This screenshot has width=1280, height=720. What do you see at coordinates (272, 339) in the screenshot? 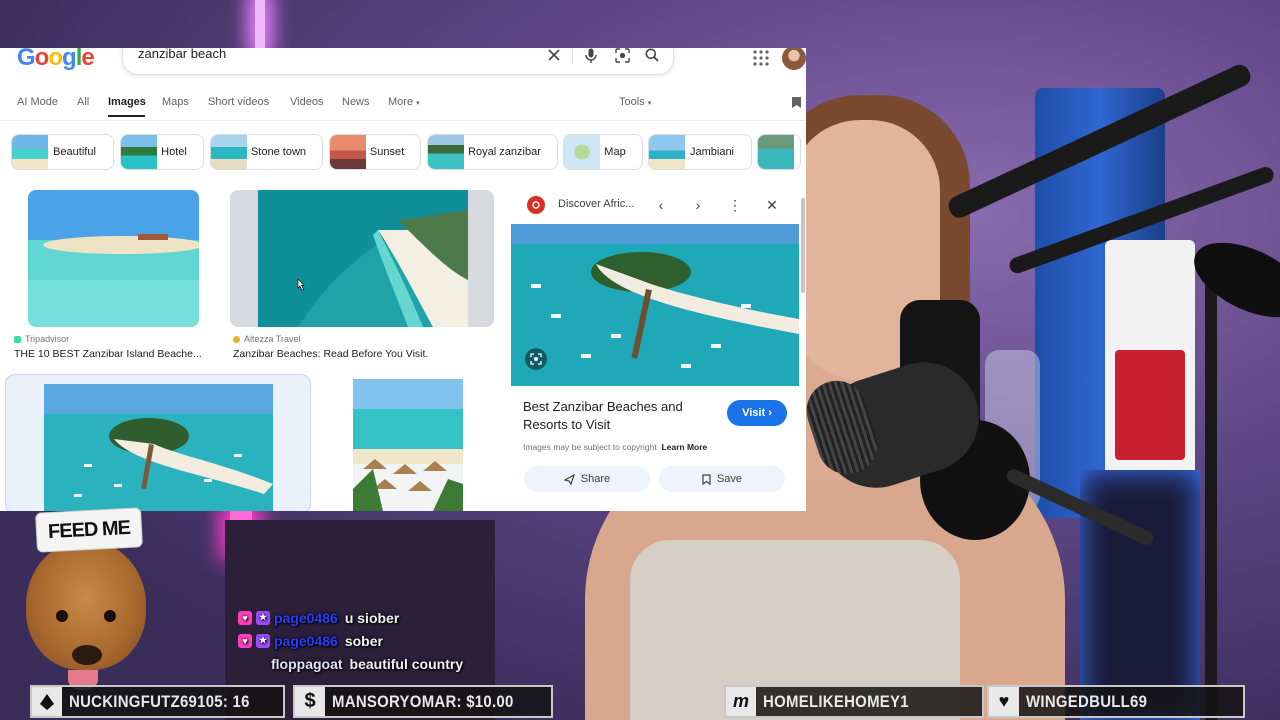
I see `result-source-label: Altezza Travel` at bounding box center [272, 339].